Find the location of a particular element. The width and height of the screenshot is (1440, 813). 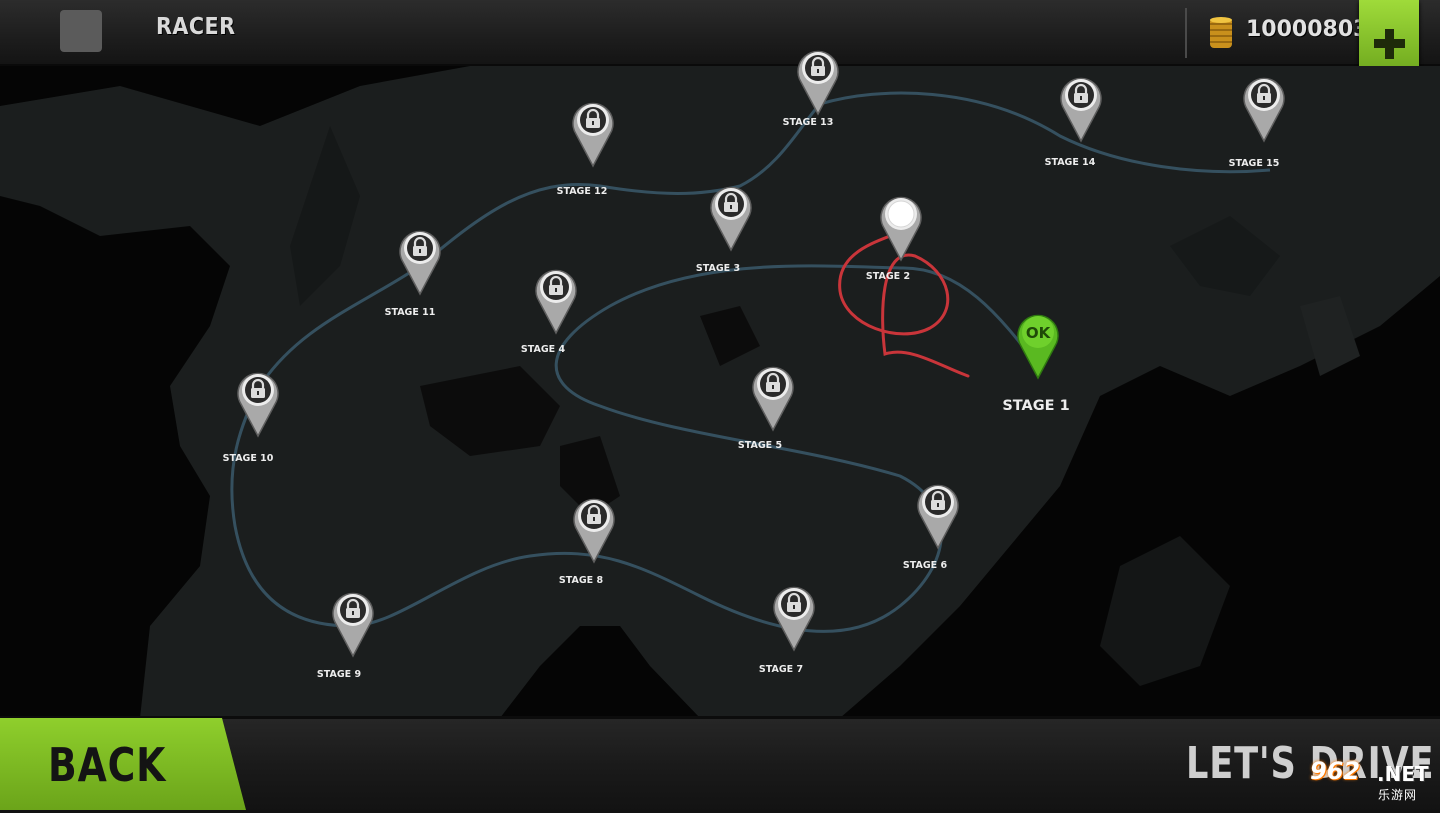

player-avatar is located at coordinates (81, 31).